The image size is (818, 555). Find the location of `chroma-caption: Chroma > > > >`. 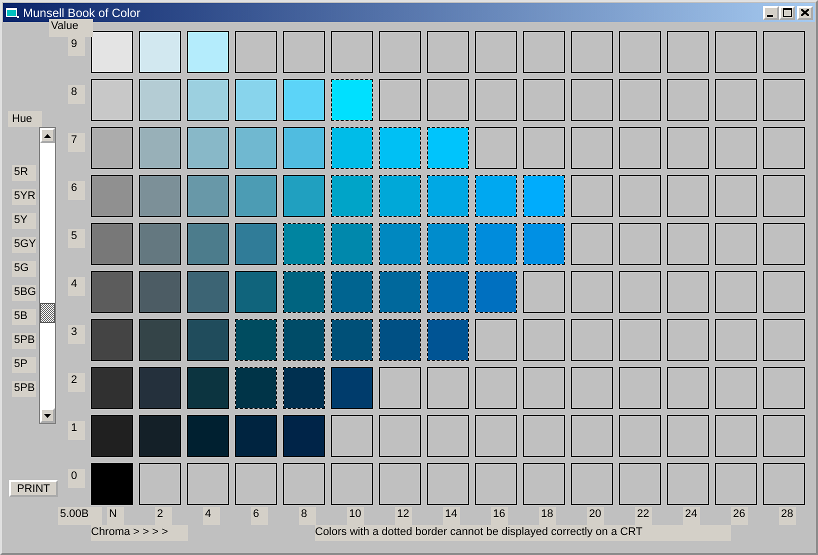

chroma-caption: Chroma > > > > is located at coordinates (139, 533).